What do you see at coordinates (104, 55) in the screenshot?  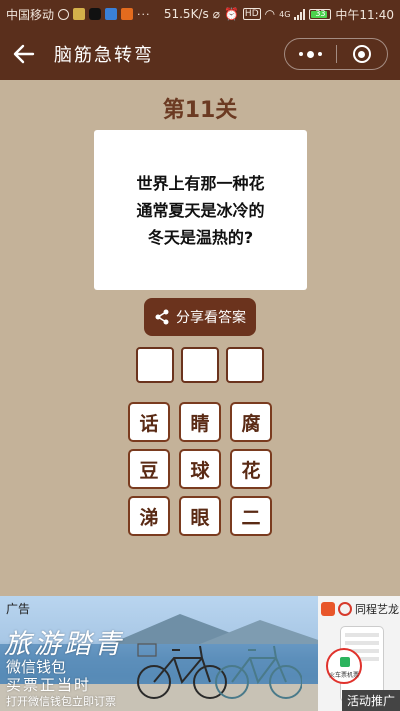 I see `page-title: 脑筋急转弯` at bounding box center [104, 55].